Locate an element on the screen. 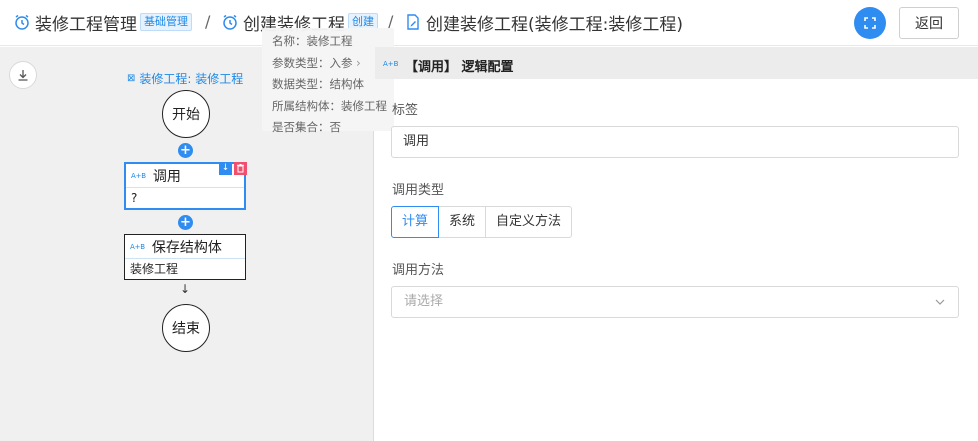 This screenshot has height=441, width=978. call-method-select: 请选择 is located at coordinates (675, 302).